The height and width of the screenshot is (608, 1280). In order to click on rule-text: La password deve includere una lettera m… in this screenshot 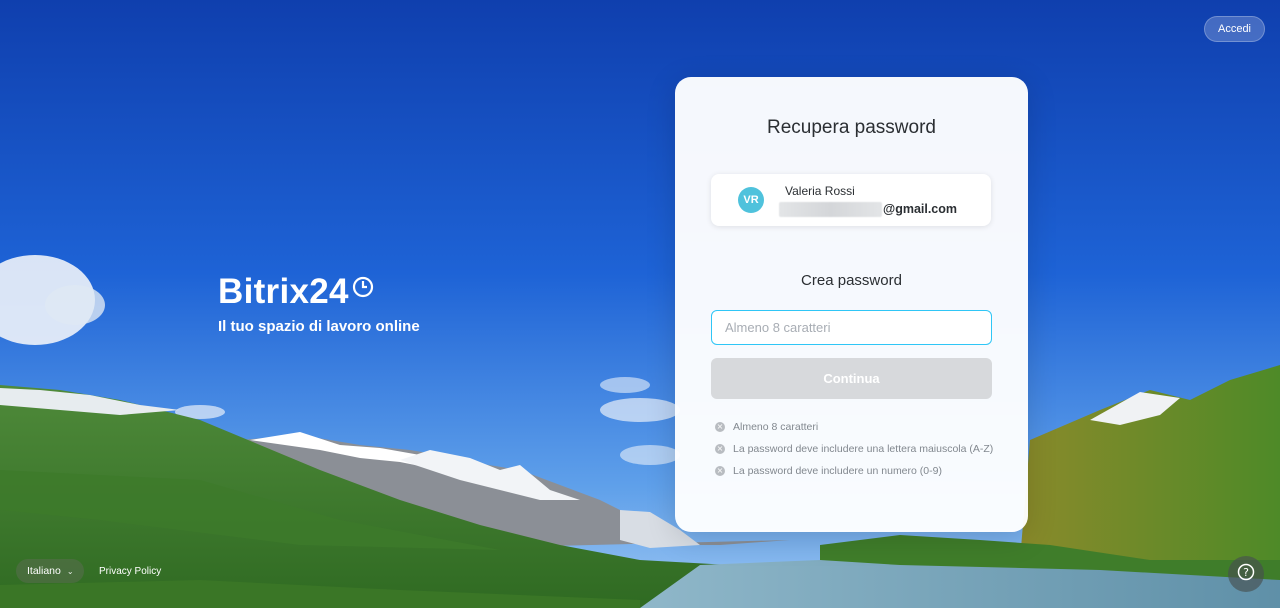, I will do `click(863, 449)`.